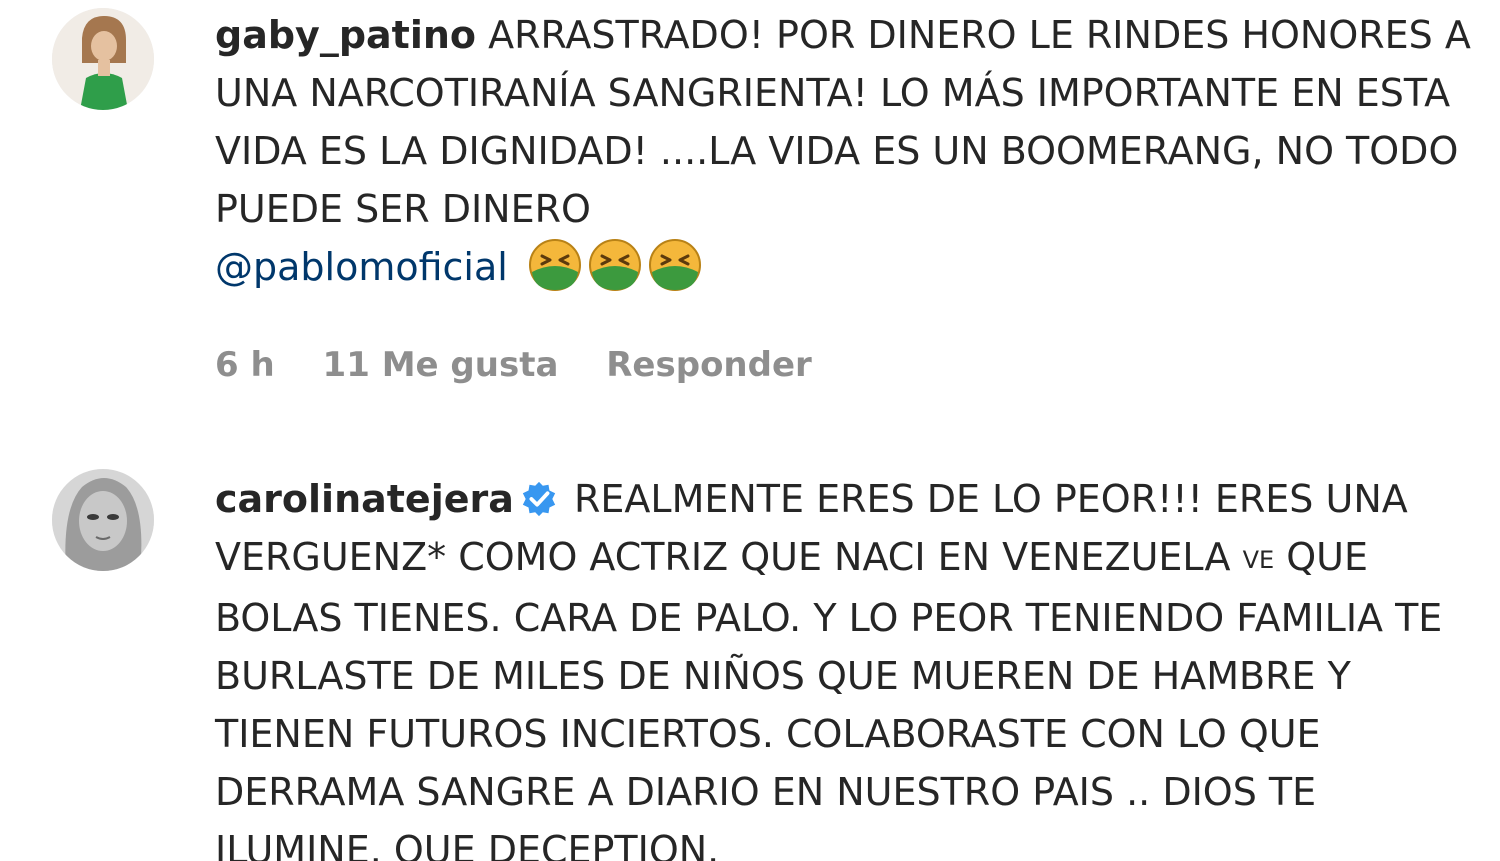 The height and width of the screenshot is (861, 1500). Describe the element at coordinates (1258, 560) in the screenshot. I see `flag-ve-icon: VE` at that location.